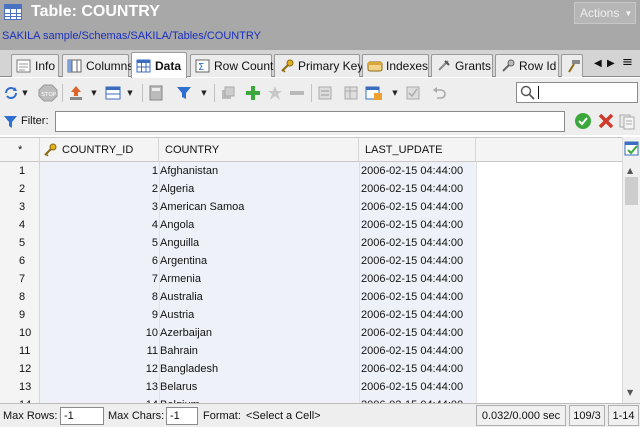  I want to click on tab-row-count: Σ Row Count, so click(231, 65).